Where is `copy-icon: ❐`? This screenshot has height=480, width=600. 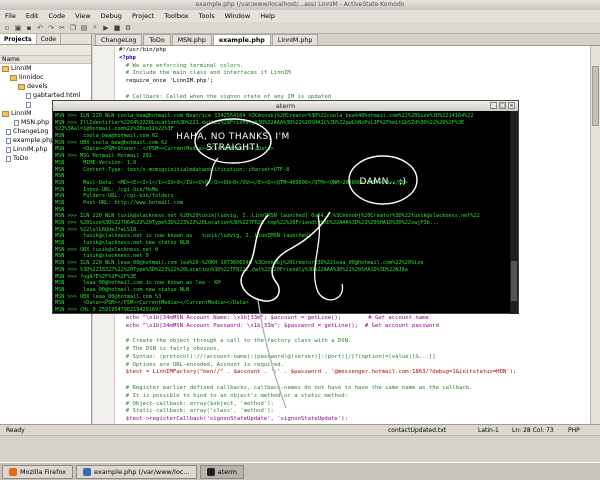
copy-icon: ❐ is located at coordinates (73, 28).